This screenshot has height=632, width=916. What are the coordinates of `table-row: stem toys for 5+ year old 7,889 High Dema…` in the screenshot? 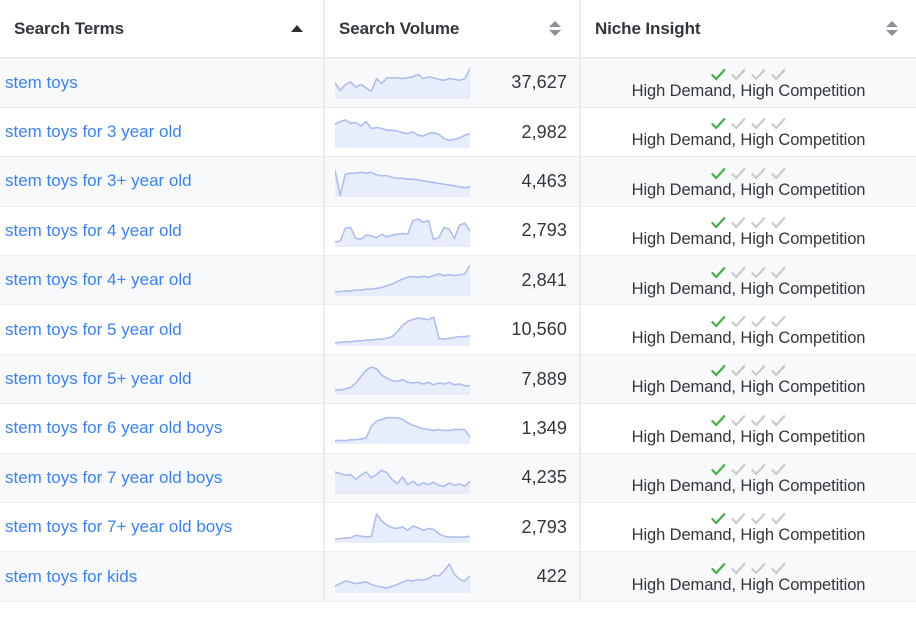 It's located at (458, 379).